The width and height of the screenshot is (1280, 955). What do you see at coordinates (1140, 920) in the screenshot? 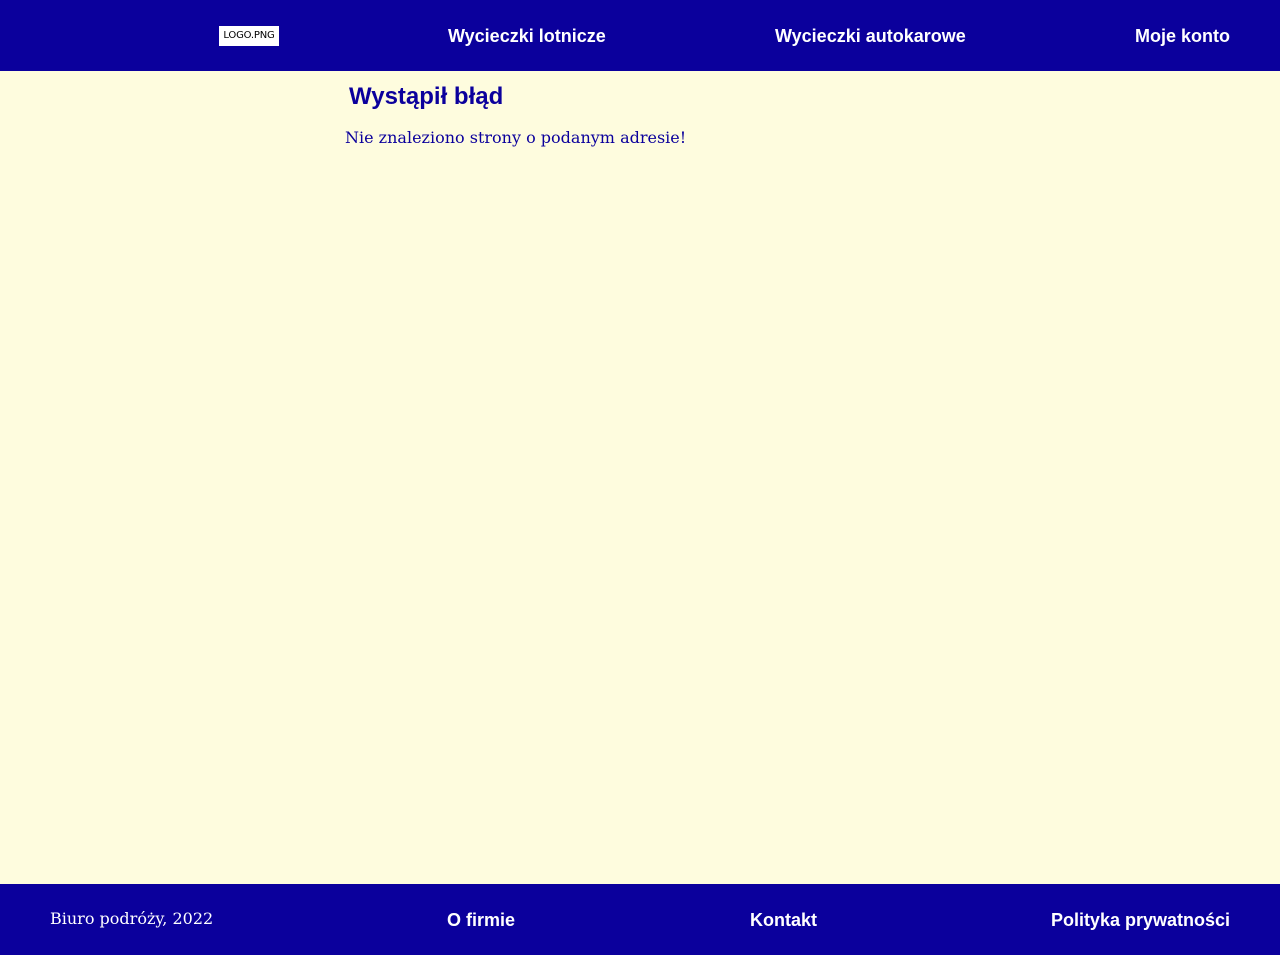
I see `footer-link-privacy-policy: Polityka prywatności` at bounding box center [1140, 920].